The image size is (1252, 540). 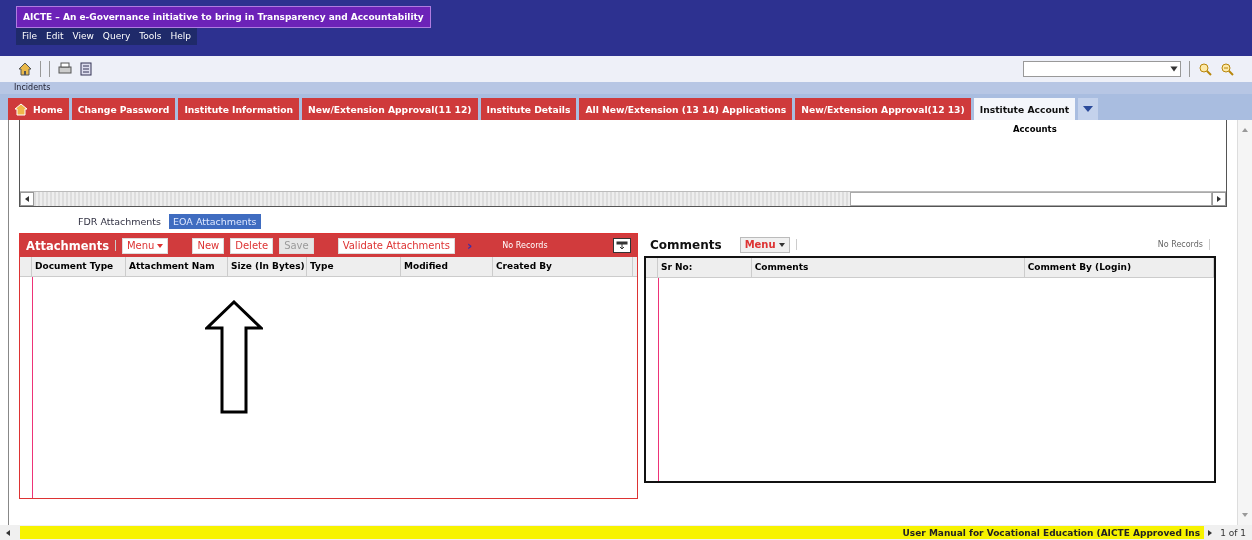 I want to click on next-page-icon, so click(x=1210, y=532).